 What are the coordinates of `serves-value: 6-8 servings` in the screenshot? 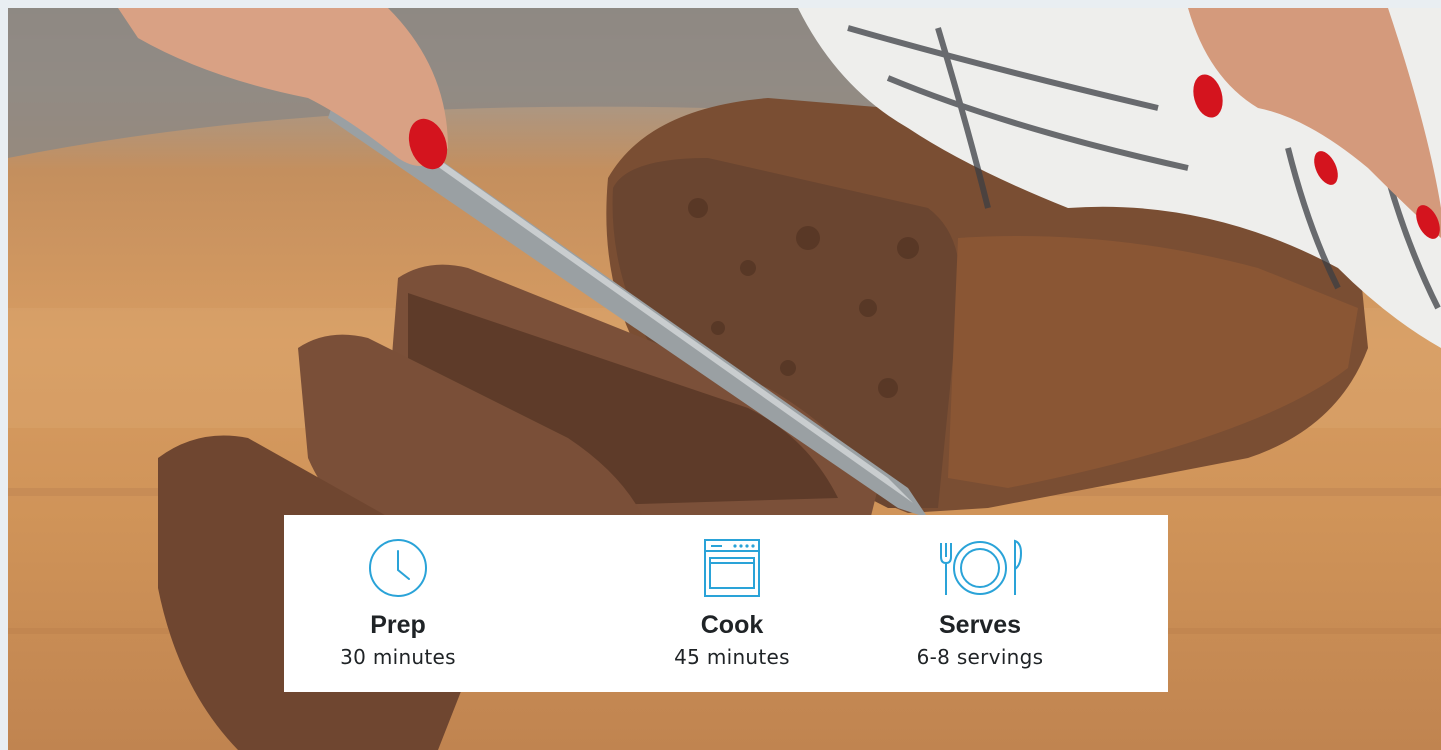 It's located at (980, 657).